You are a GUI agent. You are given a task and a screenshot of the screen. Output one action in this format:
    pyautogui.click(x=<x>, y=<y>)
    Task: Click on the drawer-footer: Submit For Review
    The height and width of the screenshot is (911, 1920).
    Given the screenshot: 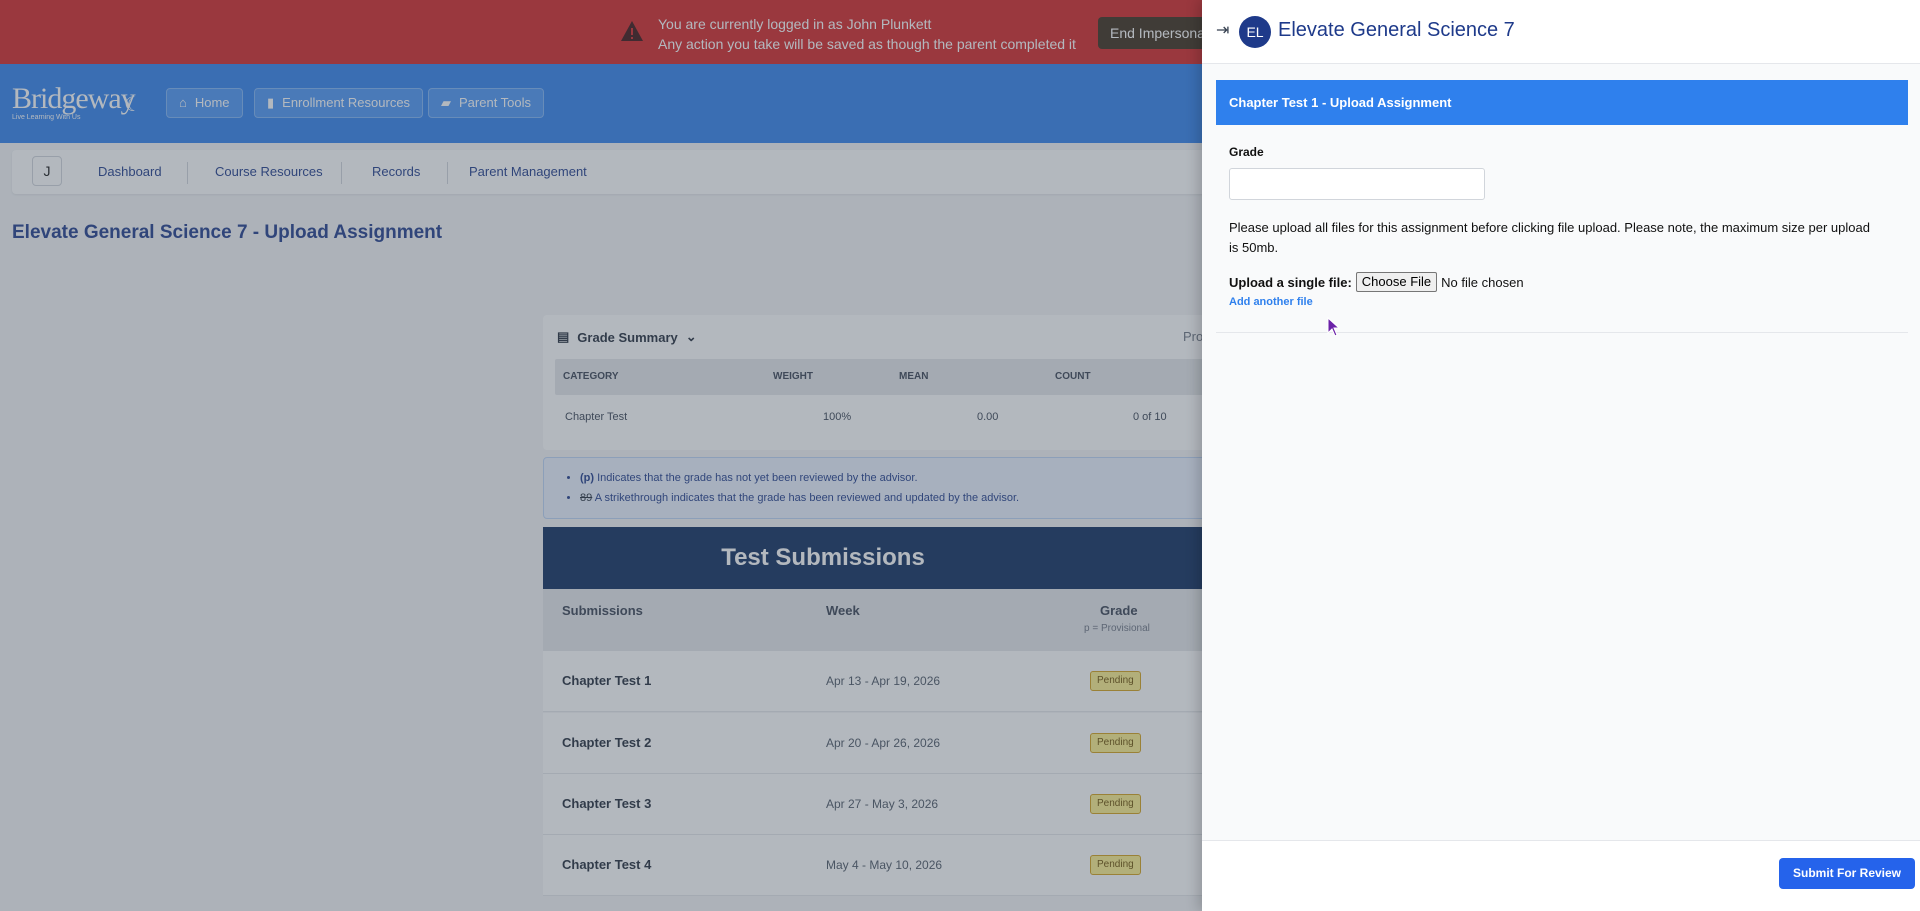 What is the action you would take?
    pyautogui.click(x=1561, y=875)
    